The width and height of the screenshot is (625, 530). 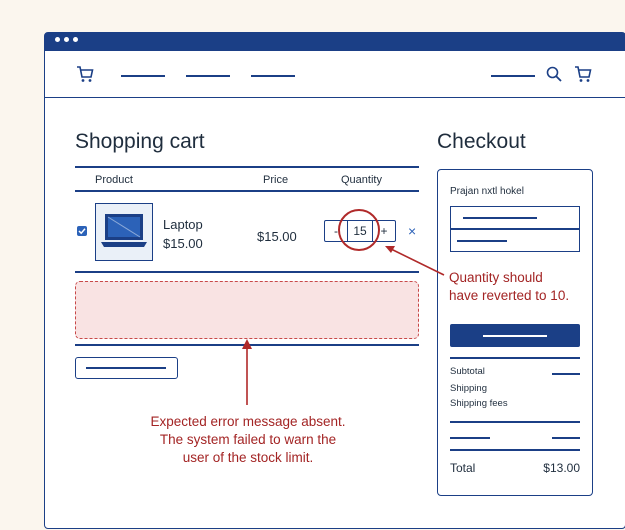 I want to click on column-header-price: Price, so click(x=276, y=180).